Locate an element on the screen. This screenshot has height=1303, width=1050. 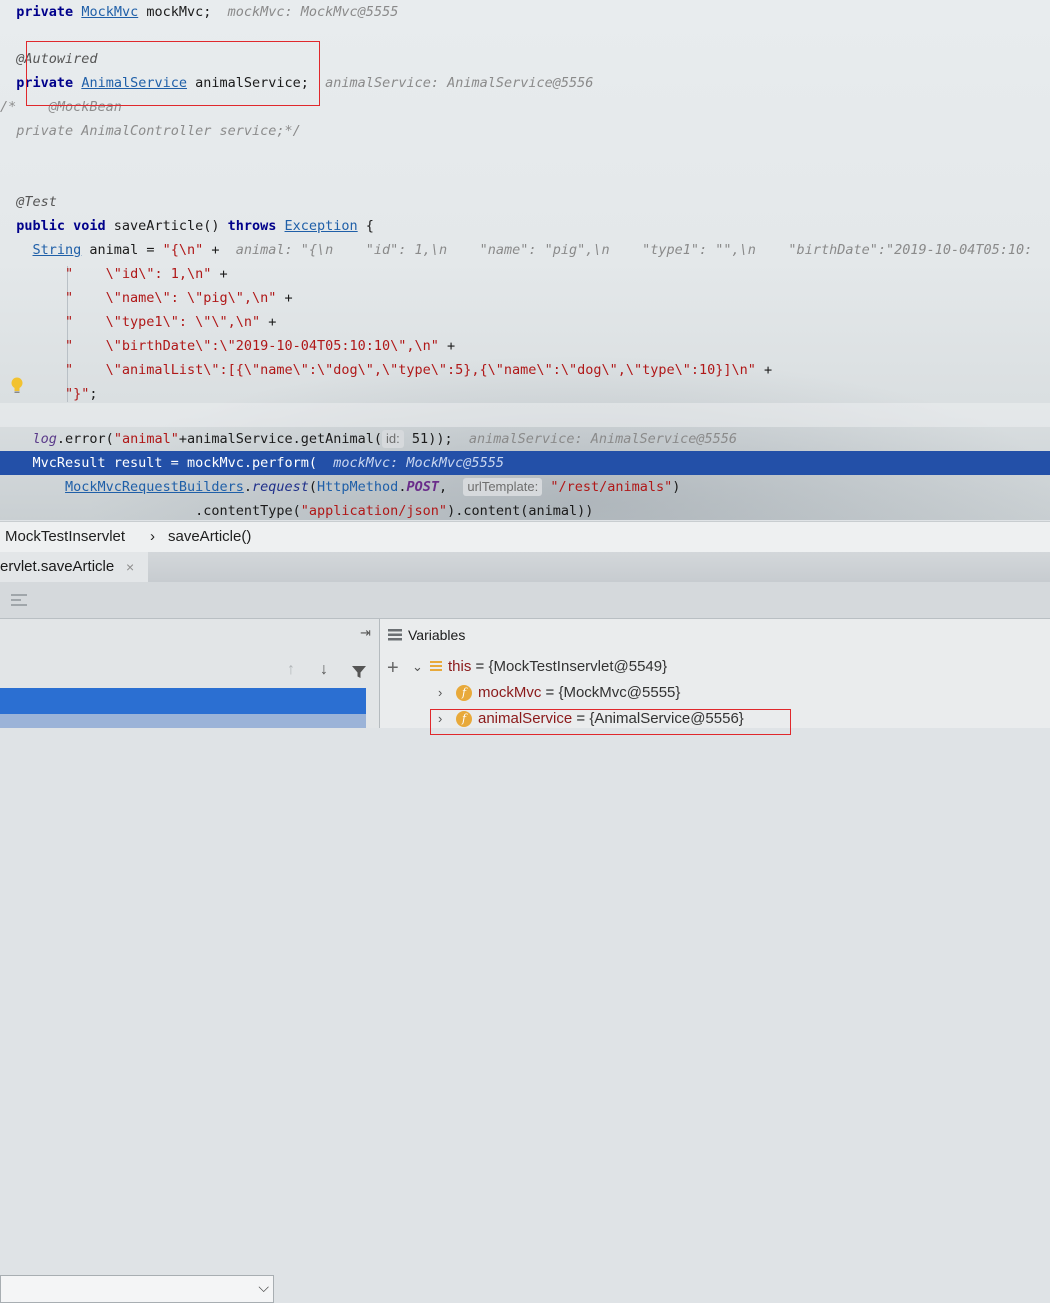
string-literal: \": 1,\n" is located at coordinates (175, 274).